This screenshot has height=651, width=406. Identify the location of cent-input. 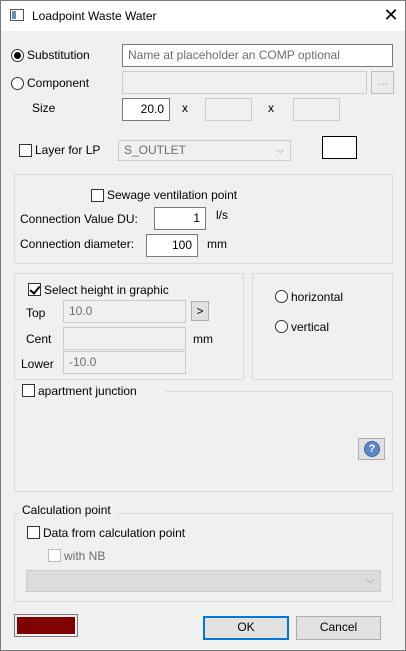
(124, 338).